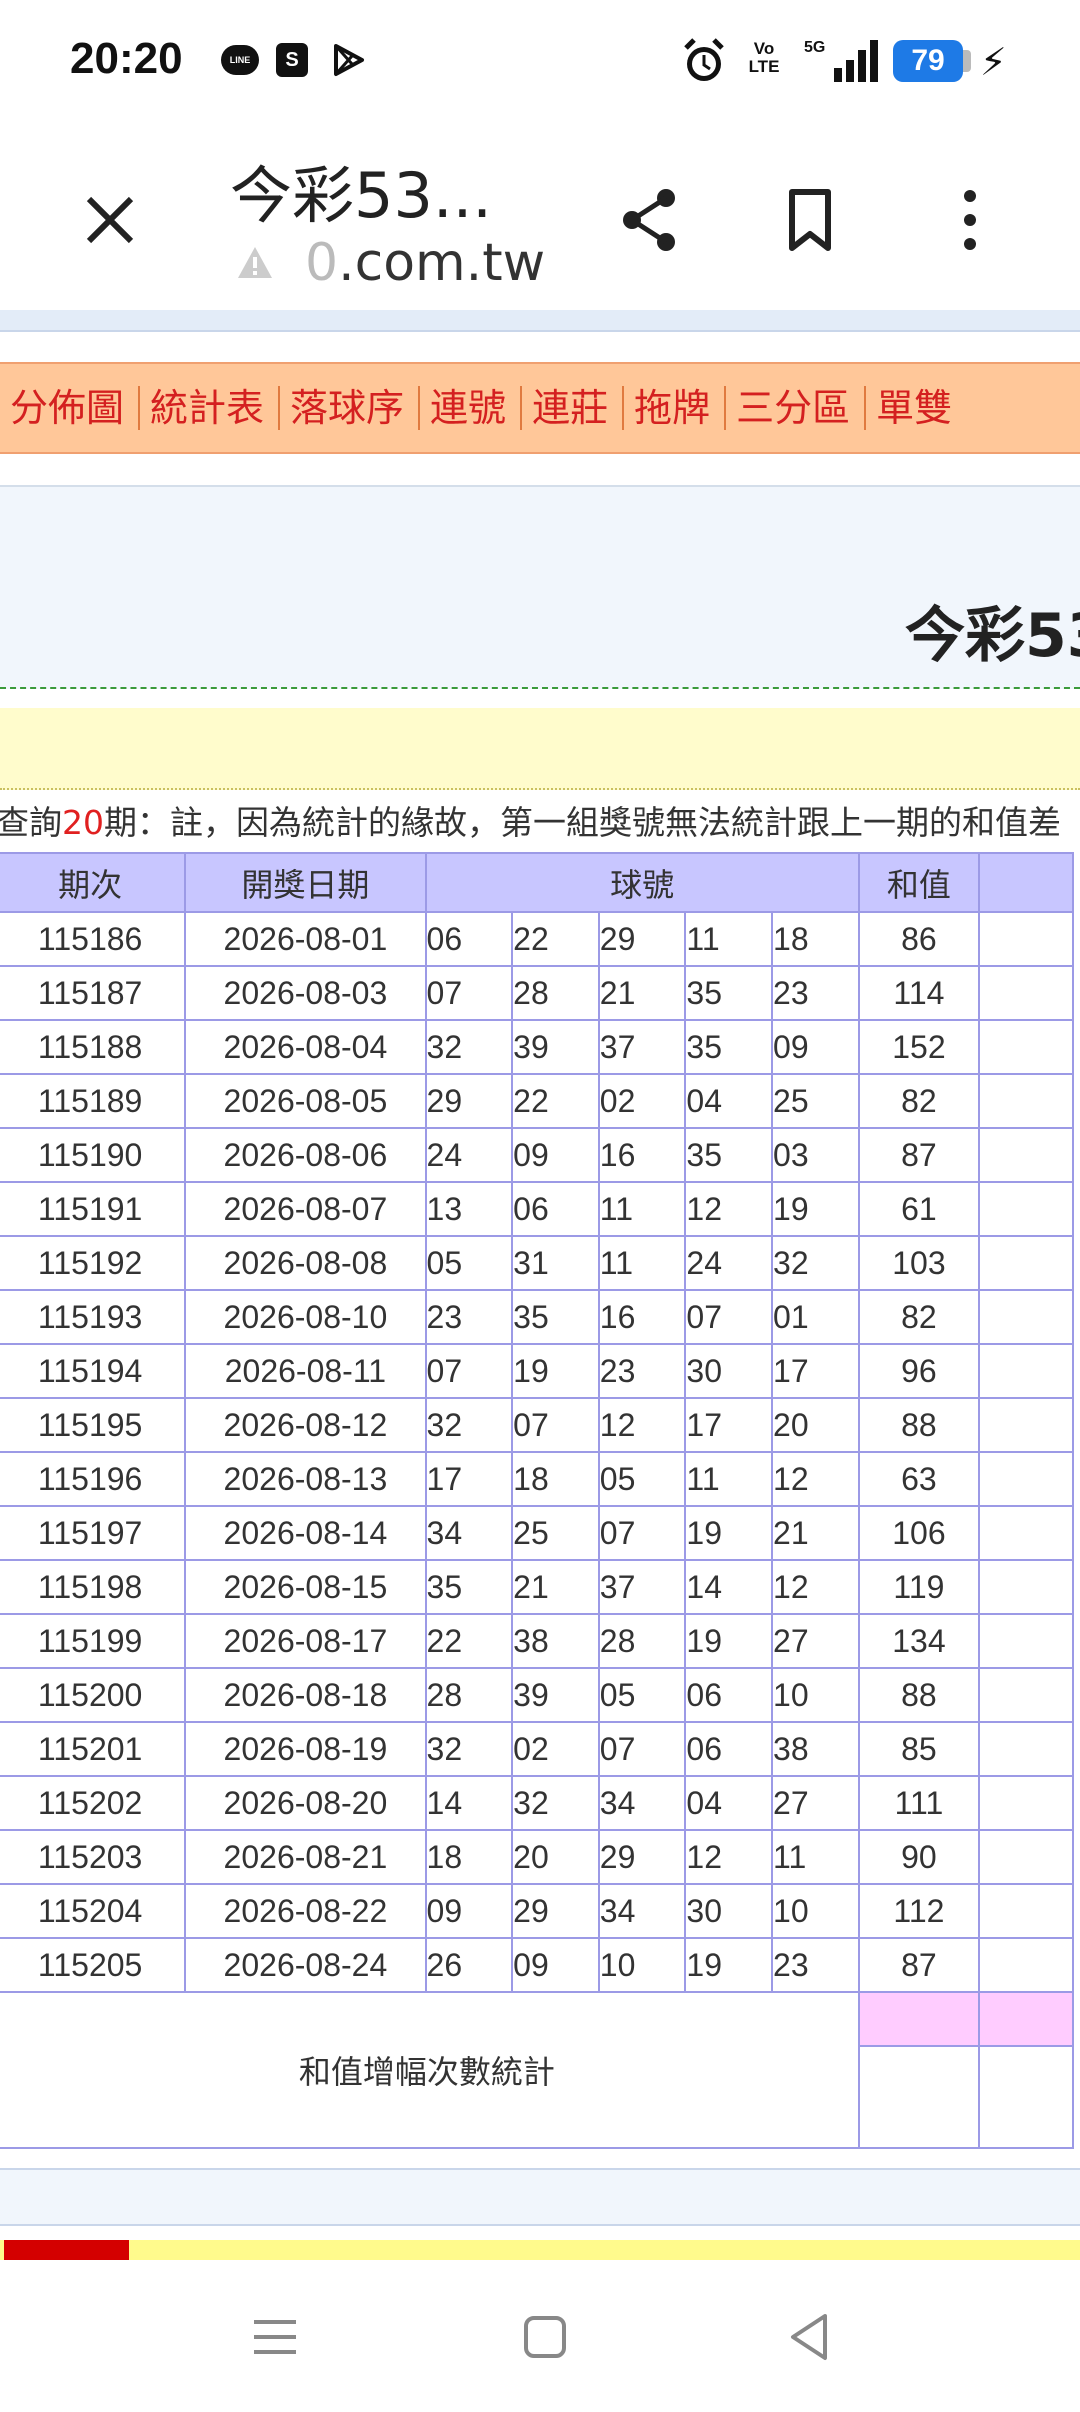  I want to click on draw-date-cell: 2026-08-03, so click(305, 993).